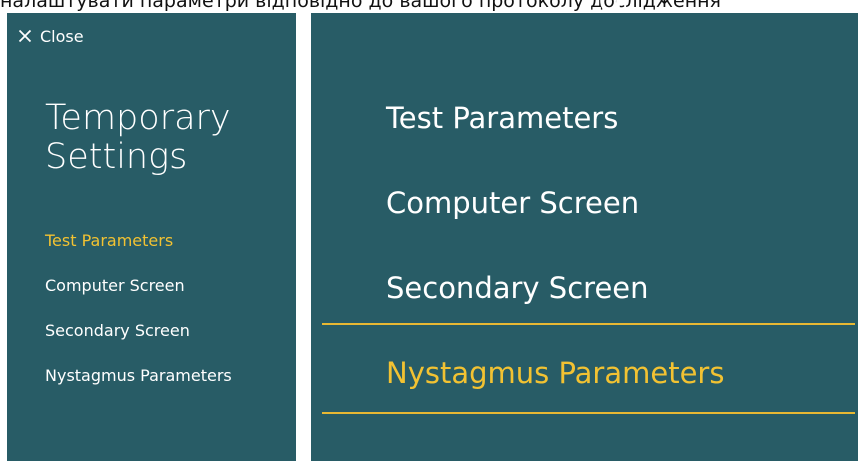 Image resolution: width=858 pixels, height=461 pixels. What do you see at coordinates (138, 343) in the screenshot?
I see `nav-item-secondary-screen: Secondary Screen` at bounding box center [138, 343].